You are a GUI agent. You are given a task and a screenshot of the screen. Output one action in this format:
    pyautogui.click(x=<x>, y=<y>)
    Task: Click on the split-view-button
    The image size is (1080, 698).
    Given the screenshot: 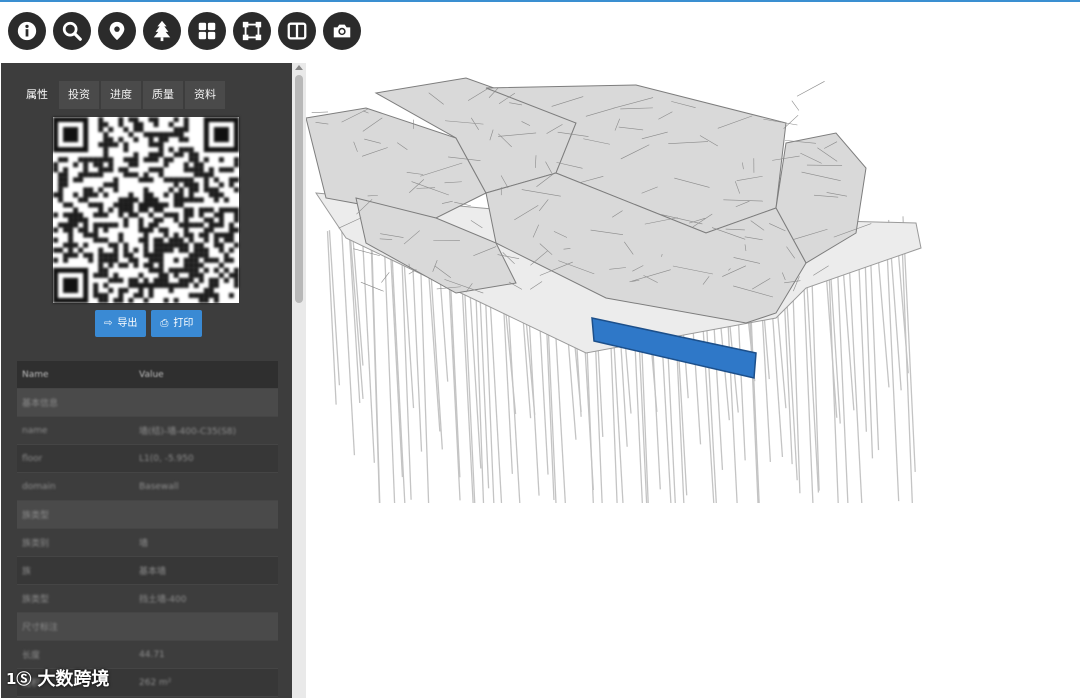 What is the action you would take?
    pyautogui.click(x=297, y=31)
    